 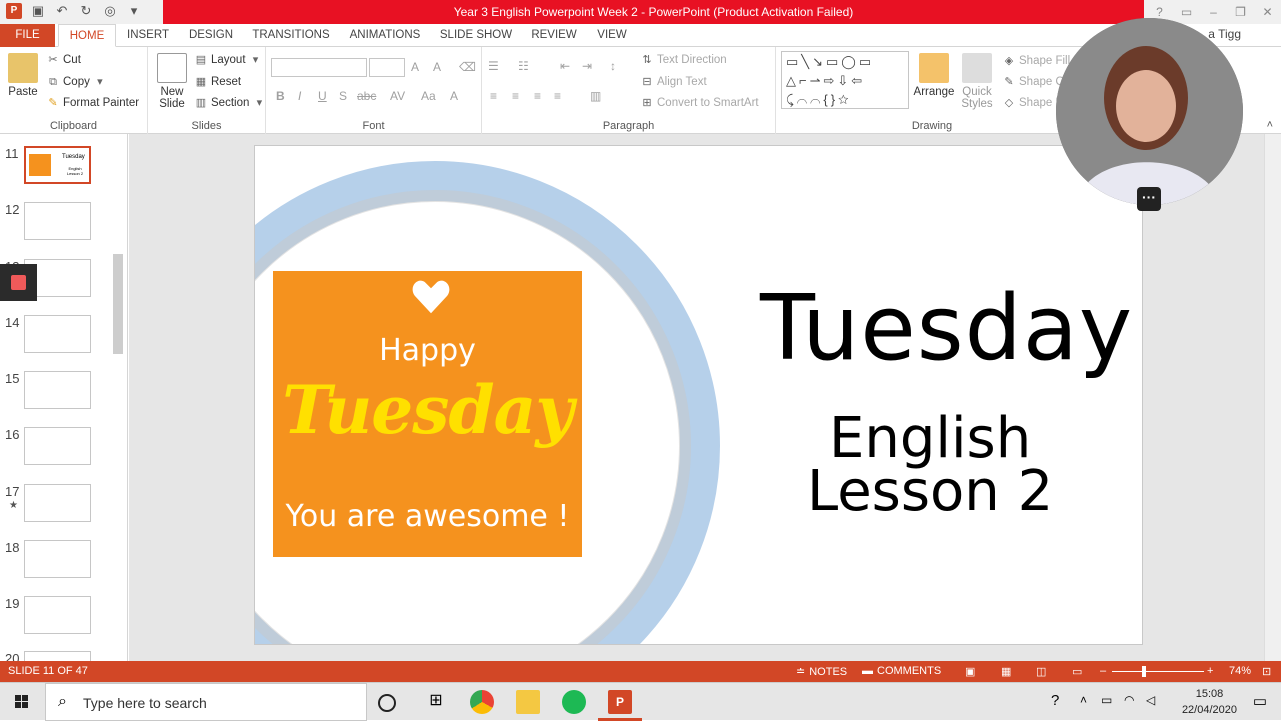 What do you see at coordinates (970, 671) in the screenshot?
I see `normal-view-icon: ▣` at bounding box center [970, 671].